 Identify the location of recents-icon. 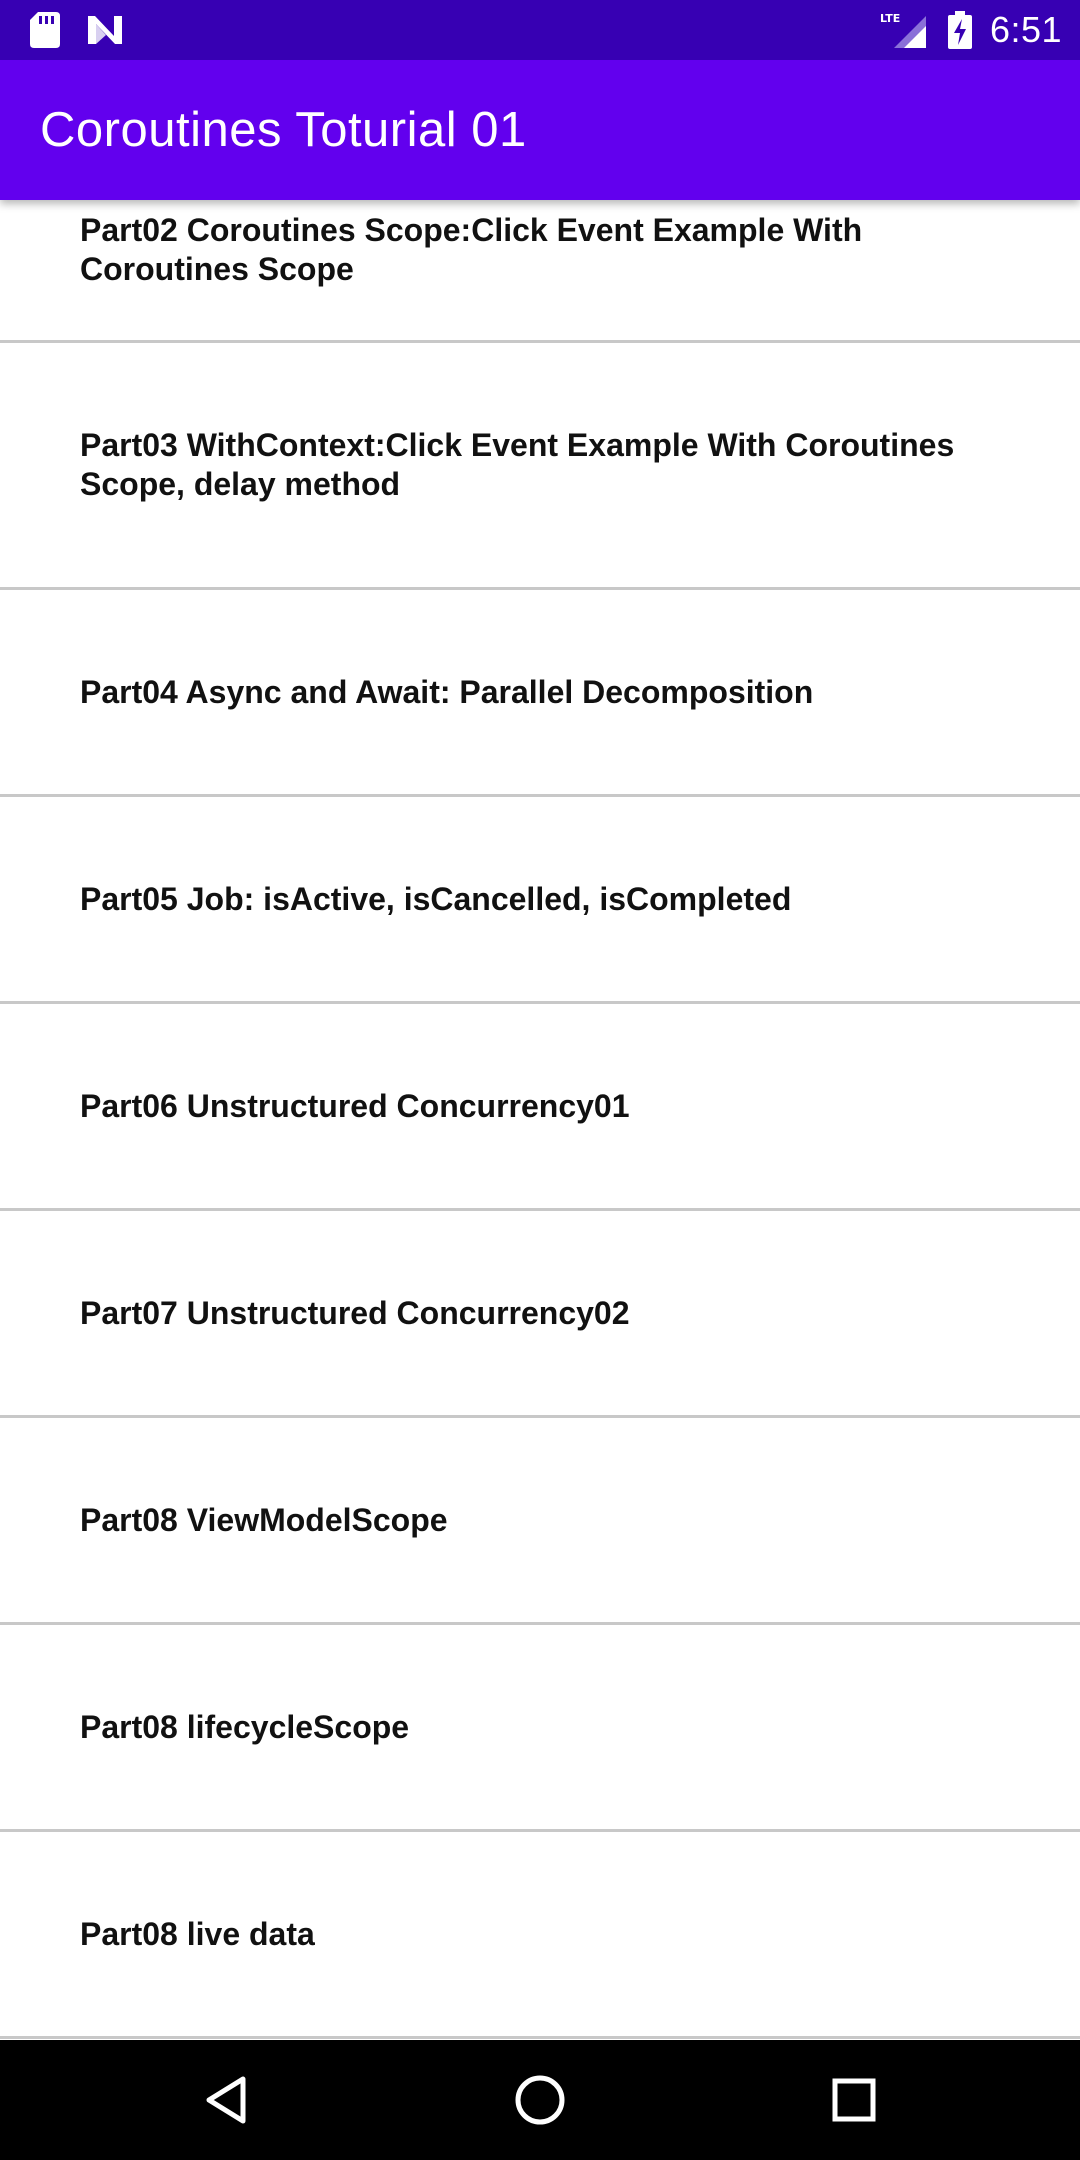
(854, 2100).